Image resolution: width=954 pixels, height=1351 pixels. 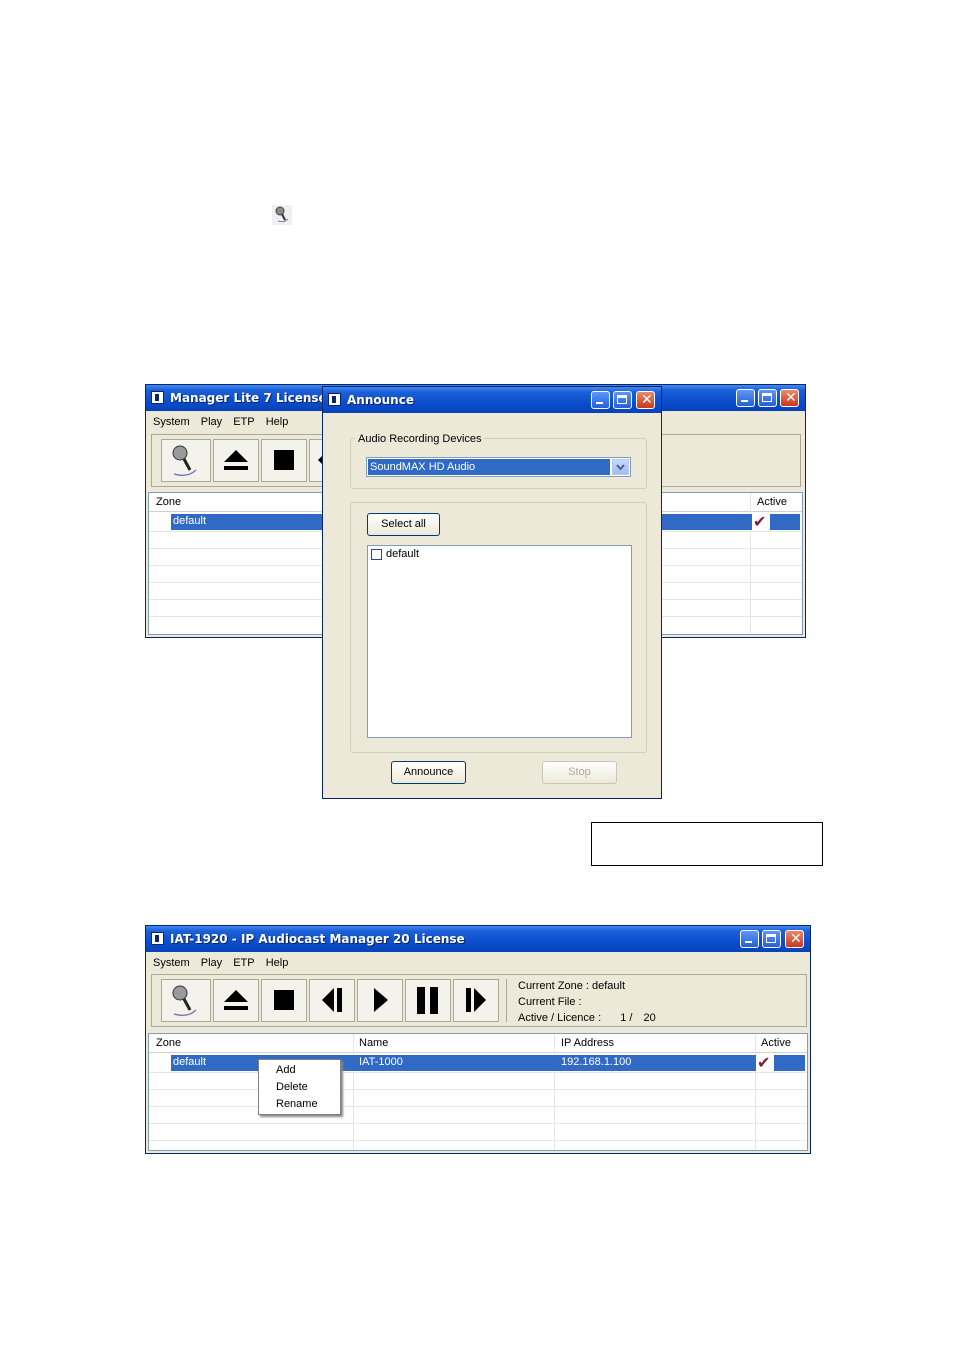 What do you see at coordinates (623, 1018) in the screenshot?
I see `active-count: 1` at bounding box center [623, 1018].